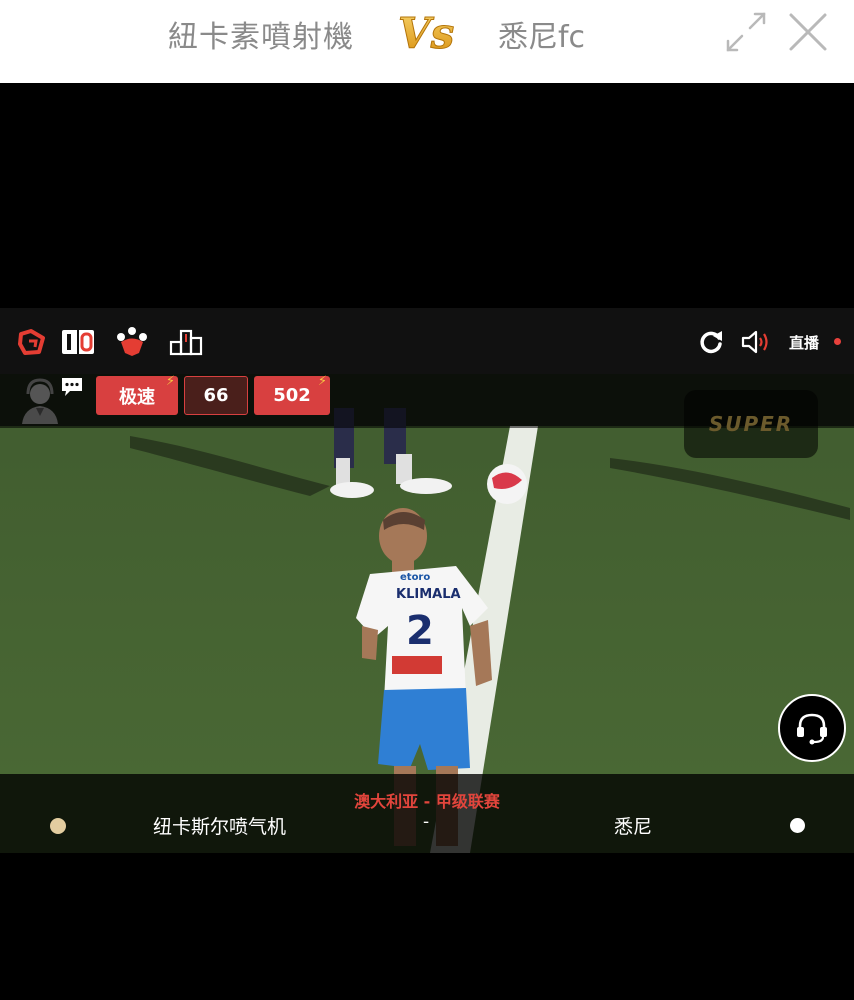 The image size is (854, 1000). Describe the element at coordinates (420, 631) in the screenshot. I see `jersey-number: 2` at that location.